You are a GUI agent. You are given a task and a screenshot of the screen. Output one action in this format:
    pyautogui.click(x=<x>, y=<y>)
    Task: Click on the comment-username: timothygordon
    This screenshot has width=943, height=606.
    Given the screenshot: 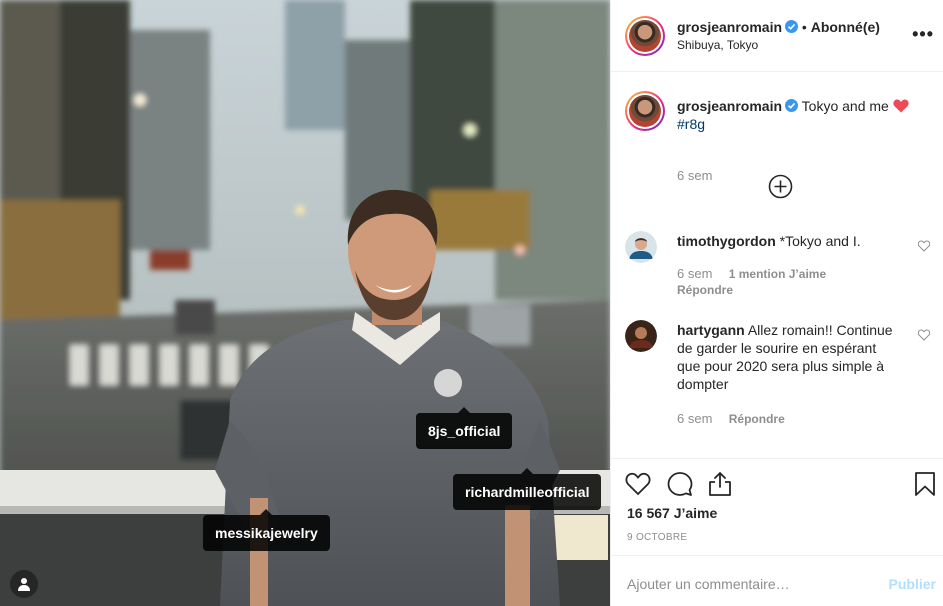 What is the action you would take?
    pyautogui.click(x=726, y=241)
    